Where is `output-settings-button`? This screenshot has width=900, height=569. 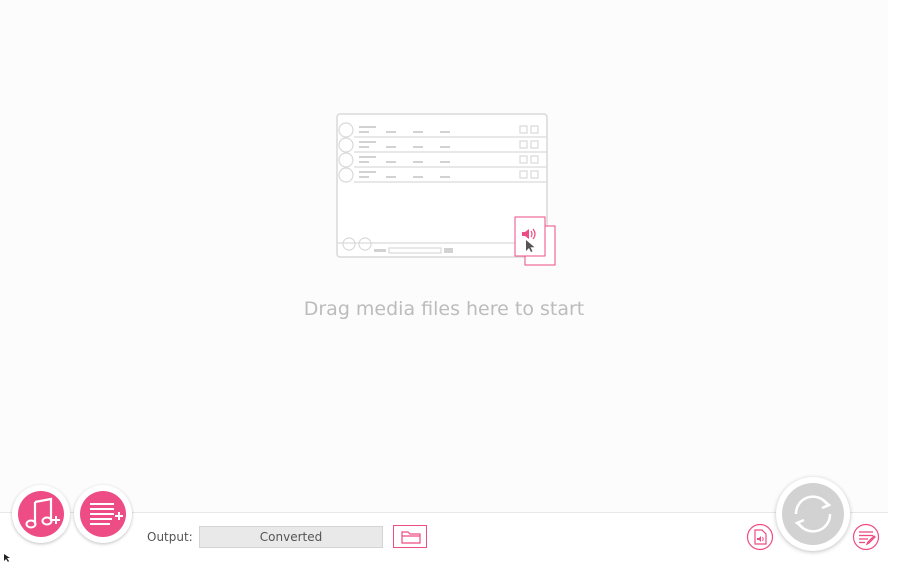
output-settings-button is located at coordinates (866, 537).